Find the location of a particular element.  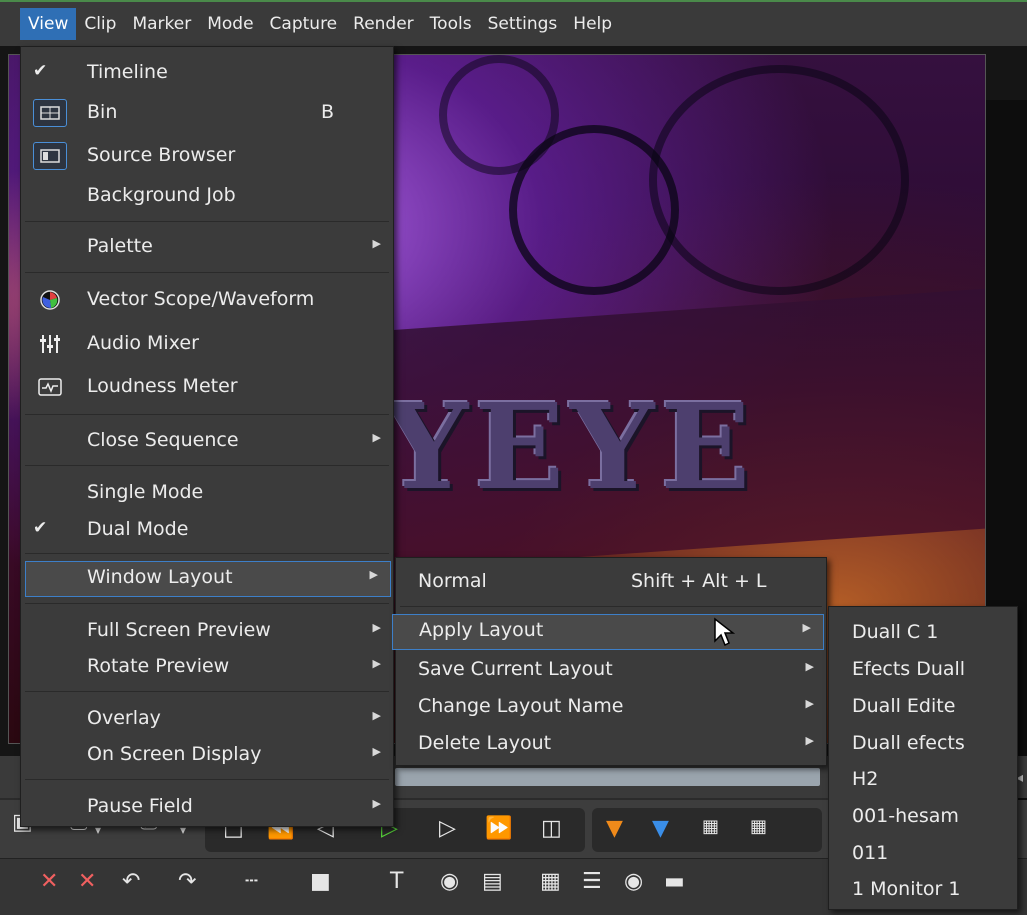

menu-clip: Clip is located at coordinates (100, 24).